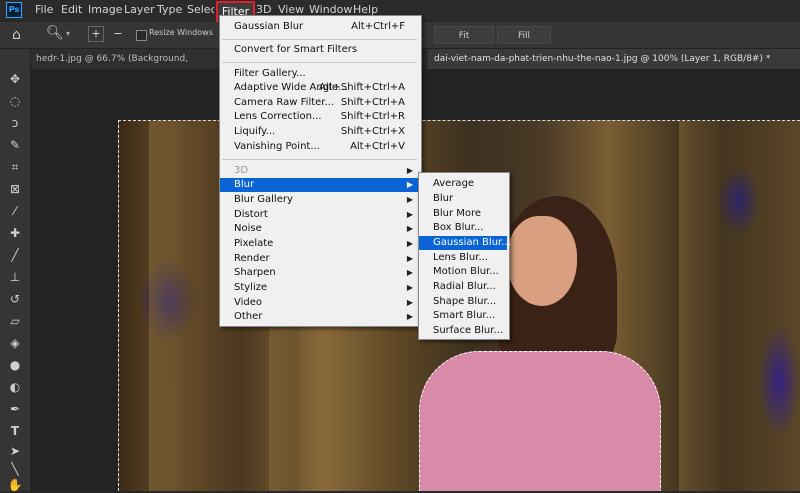 The image size is (800, 493). I want to click on menu-item-label: 3D, so click(241, 170).